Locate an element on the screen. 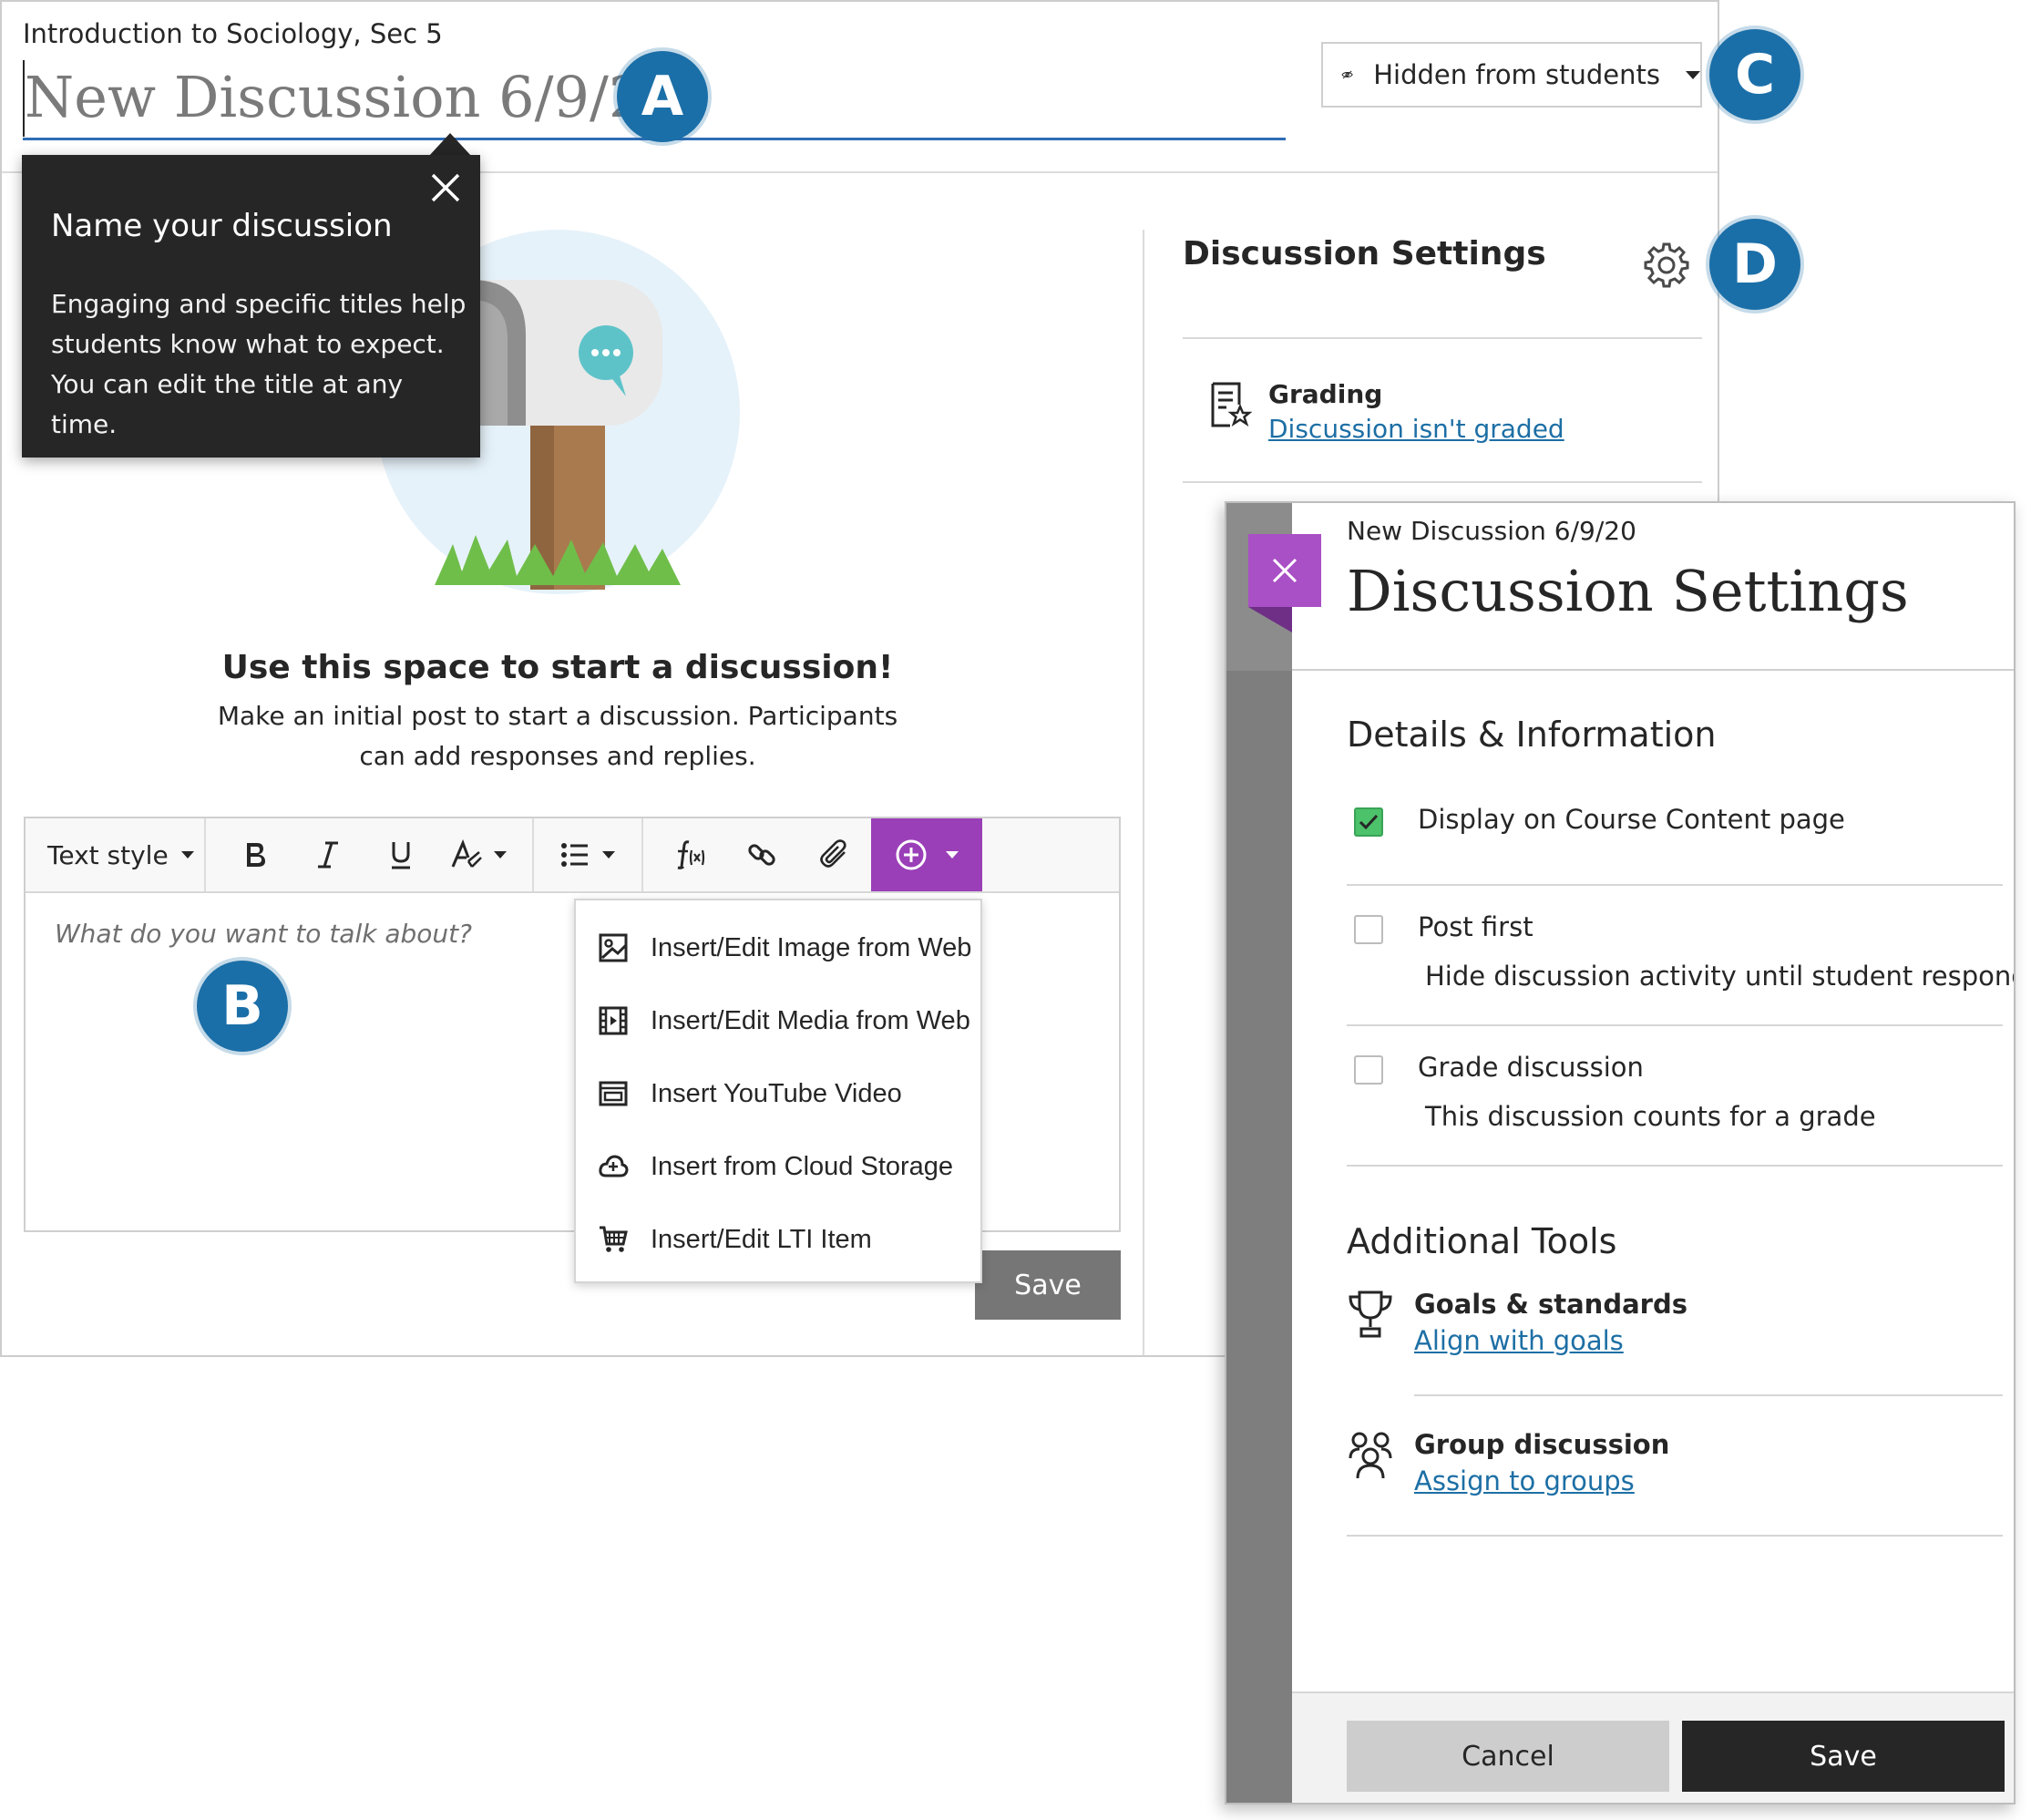  underline-button is located at coordinates (400, 854).